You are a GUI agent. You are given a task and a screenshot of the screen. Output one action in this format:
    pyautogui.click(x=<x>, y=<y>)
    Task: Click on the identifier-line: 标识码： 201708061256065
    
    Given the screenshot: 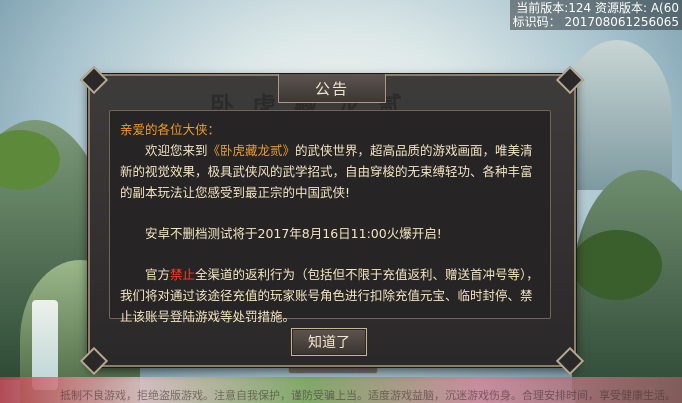 What is the action you would take?
    pyautogui.click(x=595, y=22)
    